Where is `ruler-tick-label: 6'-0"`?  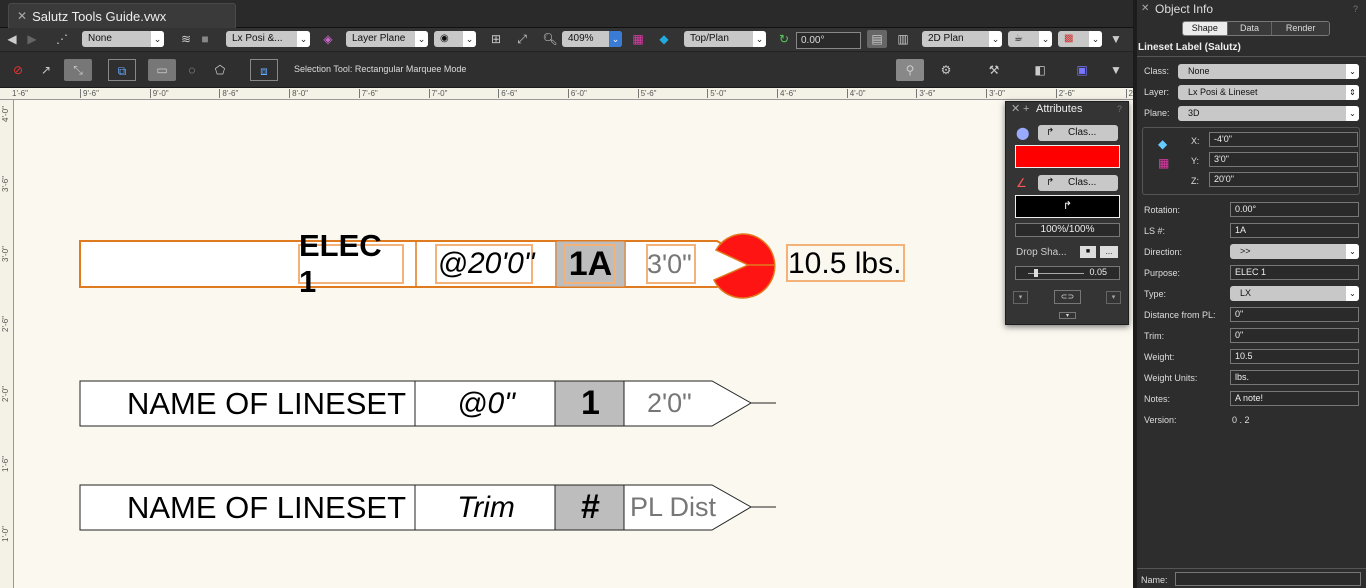
ruler-tick-label: 6'-0" is located at coordinates (577, 93).